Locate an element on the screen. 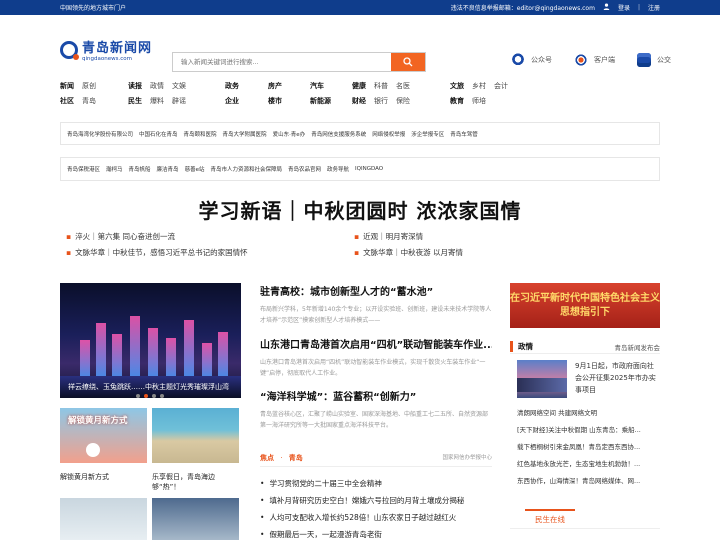 Image resolution: width=720 pixels, height=540 pixels. login-link: 登录 is located at coordinates (624, 7).